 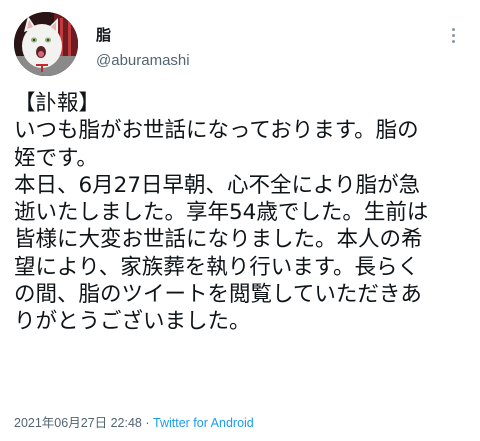 I want to click on tweet-header: 脂 @aburamashi, so click(x=240, y=45).